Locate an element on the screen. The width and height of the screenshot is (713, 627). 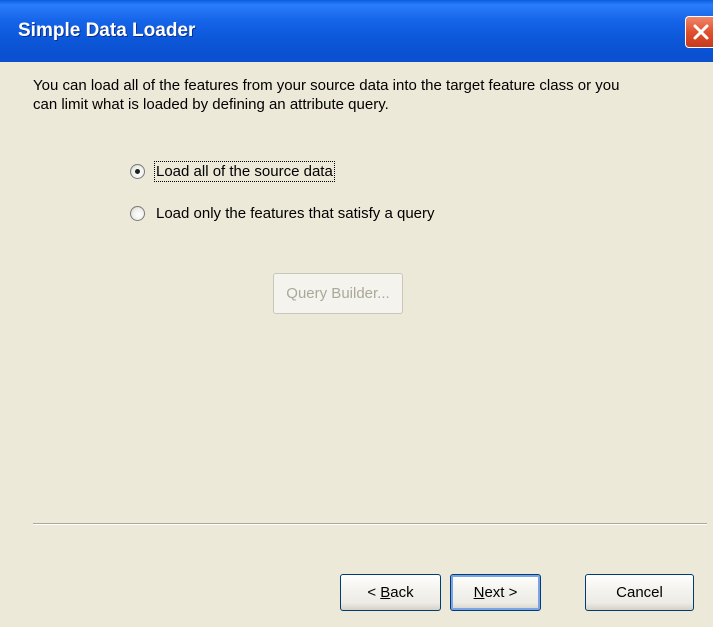
cancel-button: Cancel is located at coordinates (639, 592).